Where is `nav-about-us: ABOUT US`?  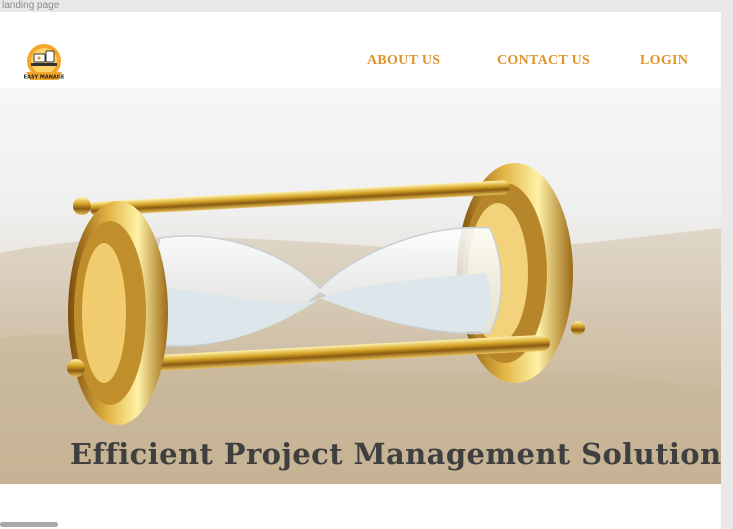
nav-about-us: ABOUT US is located at coordinates (403, 61).